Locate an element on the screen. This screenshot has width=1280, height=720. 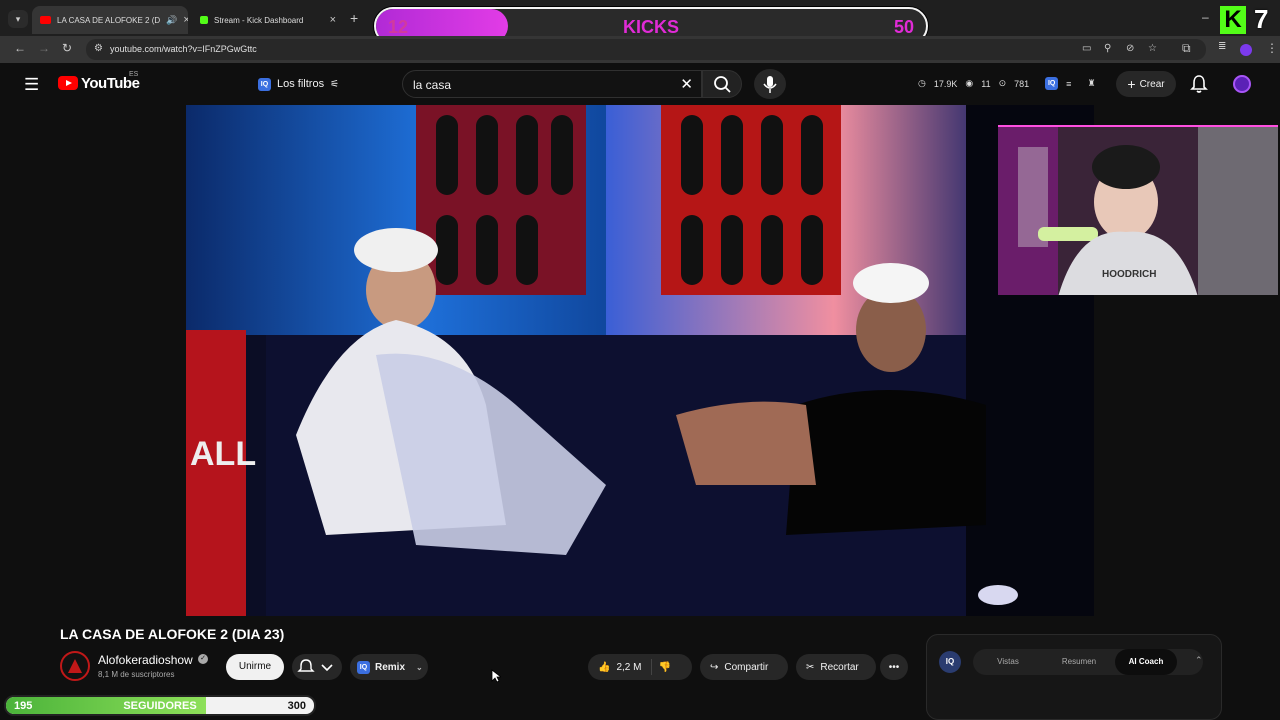
extensions-icon: ⧉ is located at coordinates (1186, 48).